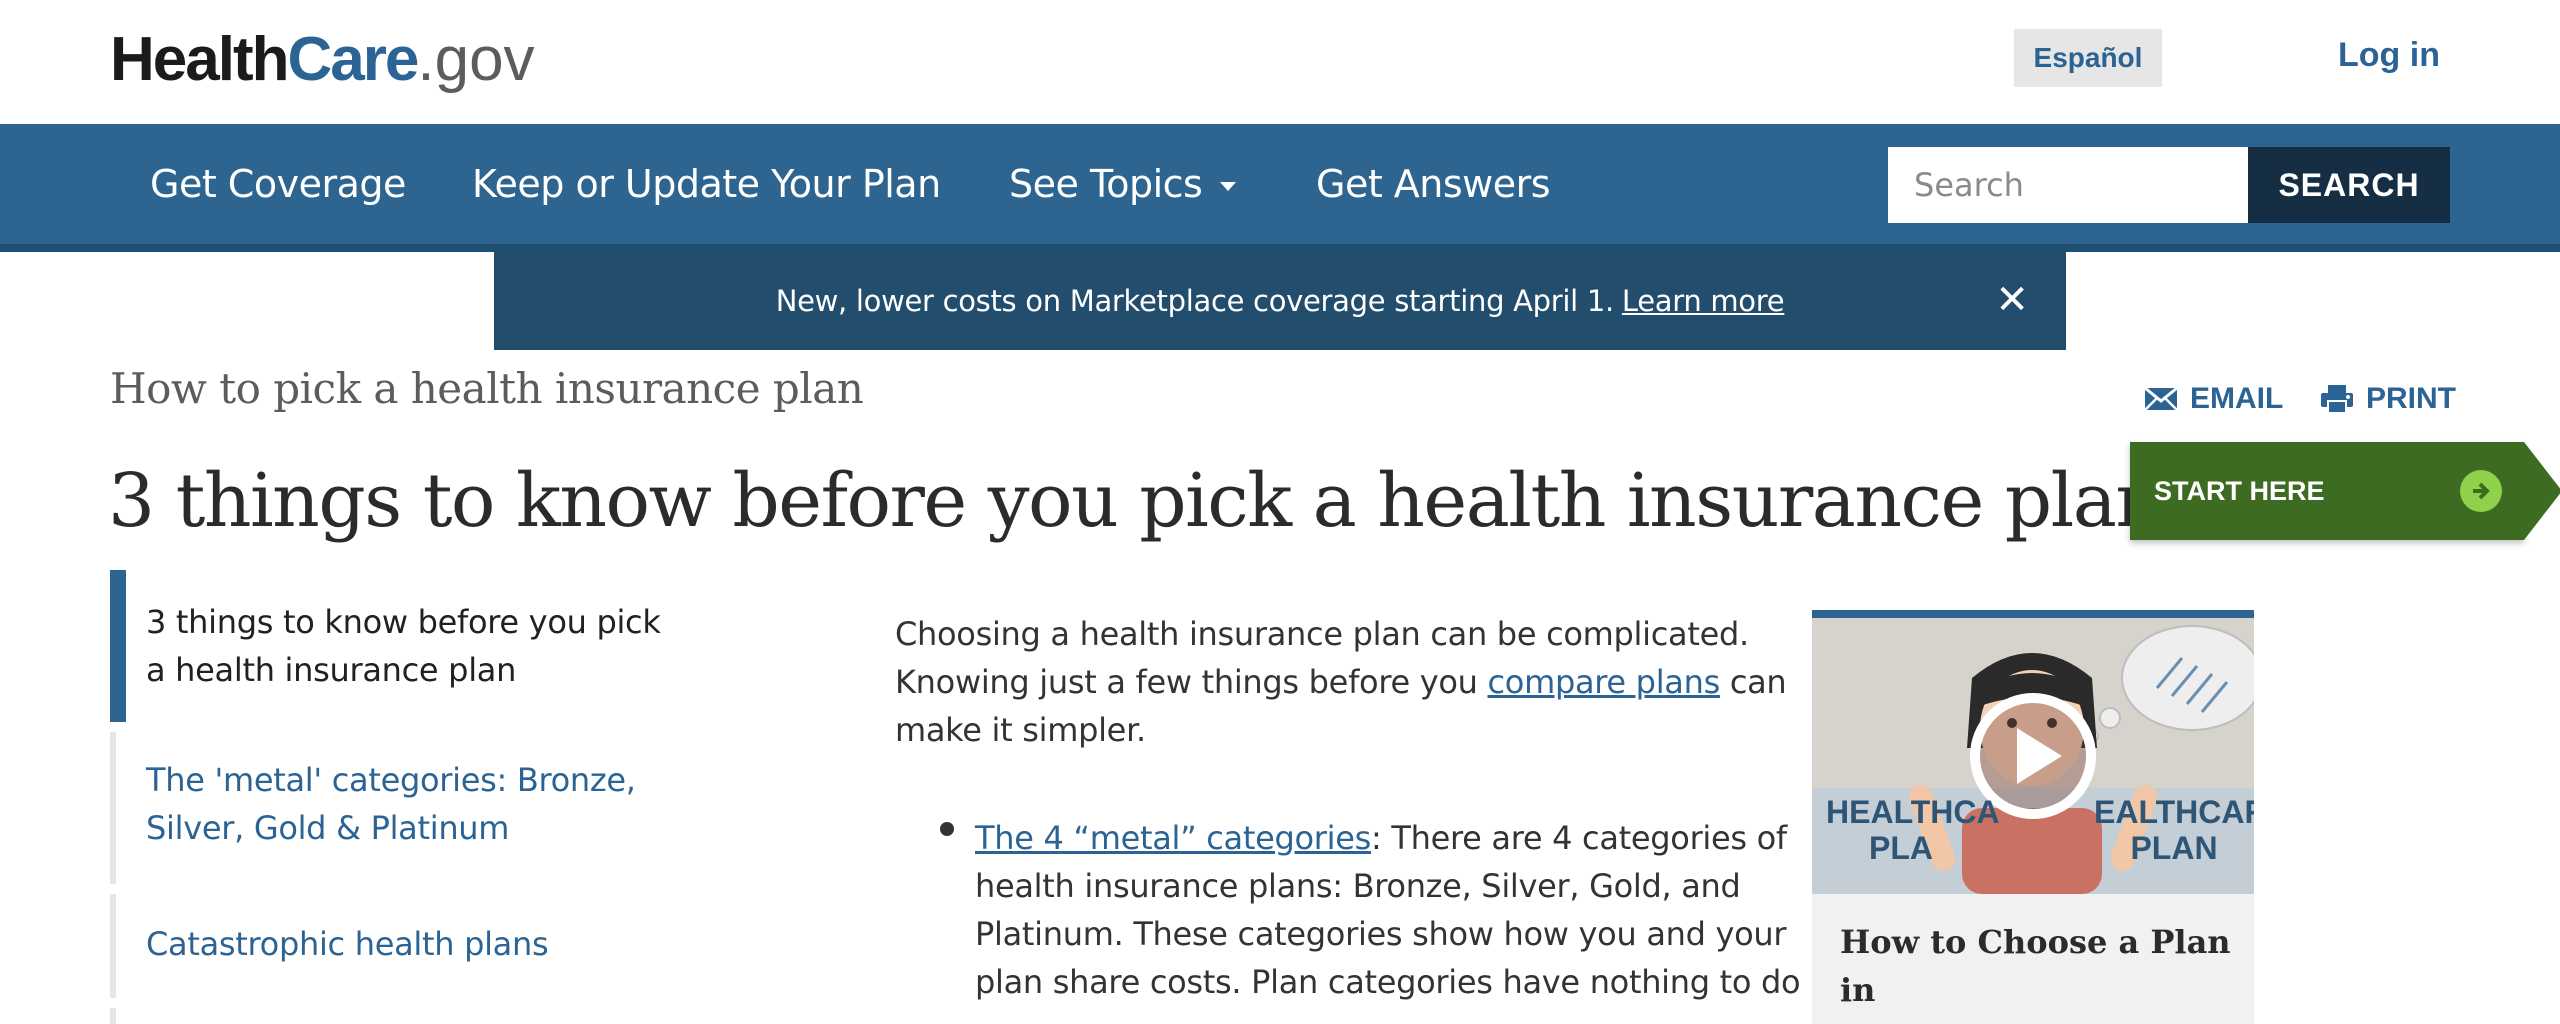 Image resolution: width=2560 pixels, height=1024 pixels. What do you see at coordinates (2174, 812) in the screenshot?
I see `thumb-text: EALTHCAR` at bounding box center [2174, 812].